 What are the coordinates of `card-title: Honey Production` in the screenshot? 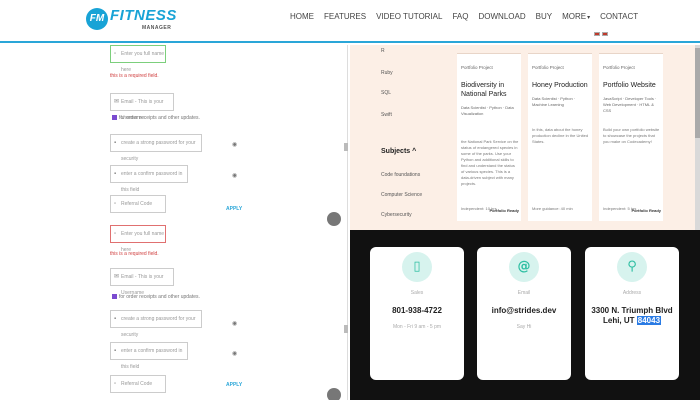 It's located at (560, 85).